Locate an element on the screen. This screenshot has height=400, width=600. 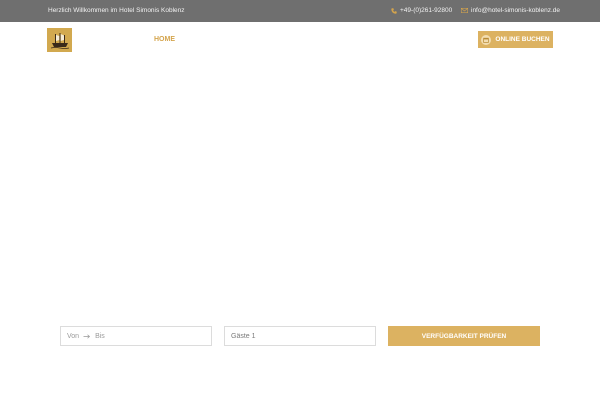
phone-icon is located at coordinates (394, 10).